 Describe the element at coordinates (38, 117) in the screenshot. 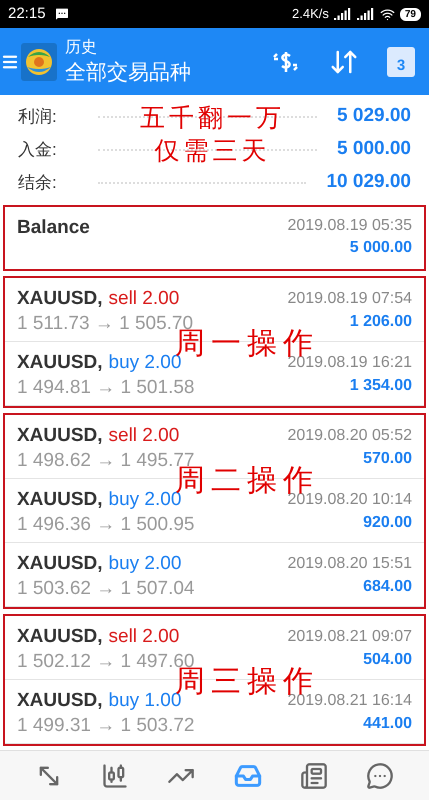

I see `summary-label: 利润:` at that location.